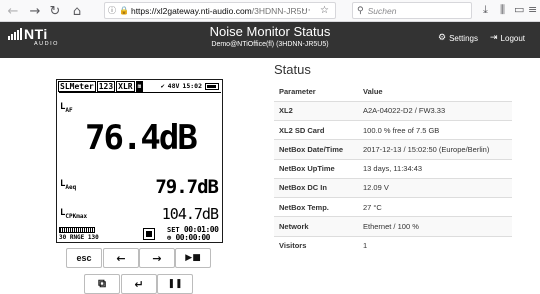  Describe the element at coordinates (169, 238) in the screenshot. I see `timer-icon: ⊕` at that location.